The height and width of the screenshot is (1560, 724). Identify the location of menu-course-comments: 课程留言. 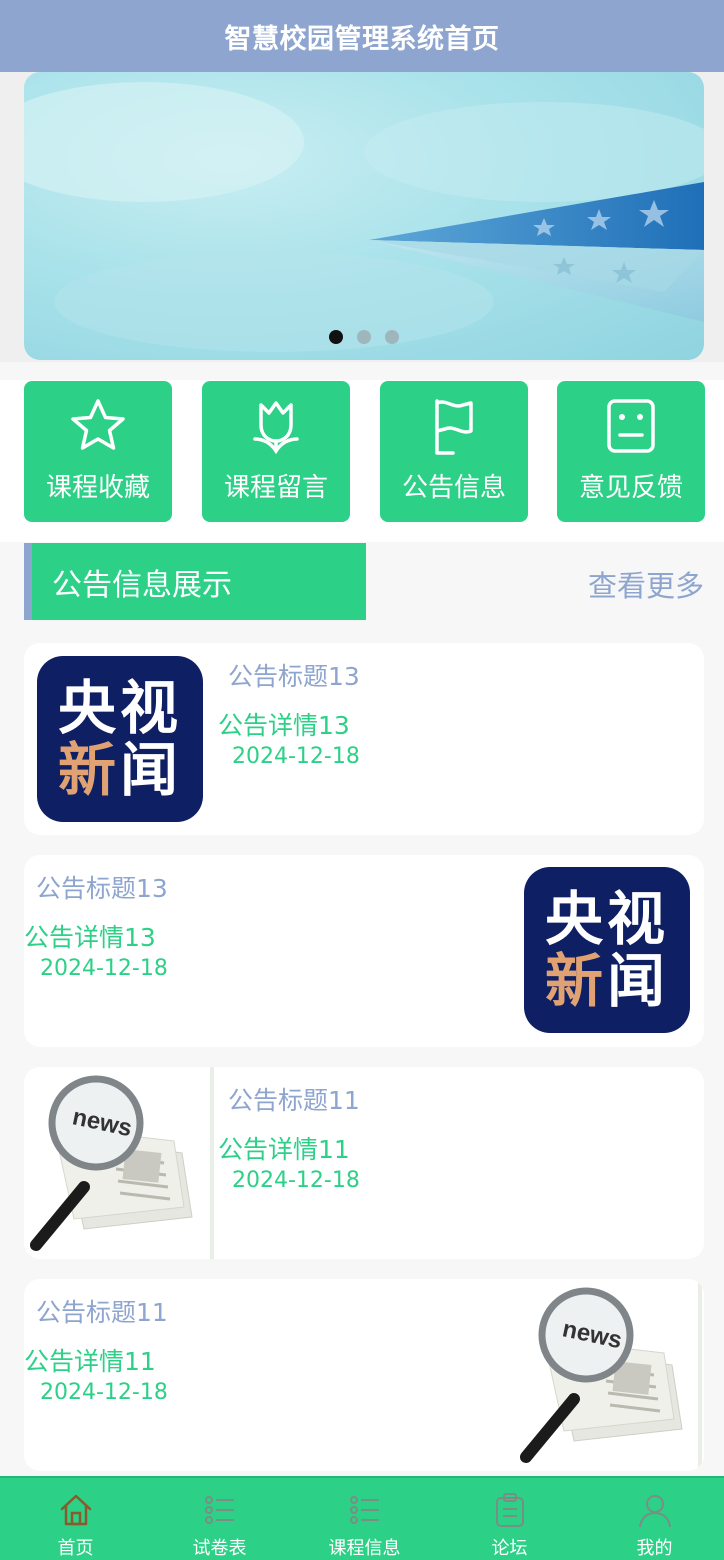
(276, 451).